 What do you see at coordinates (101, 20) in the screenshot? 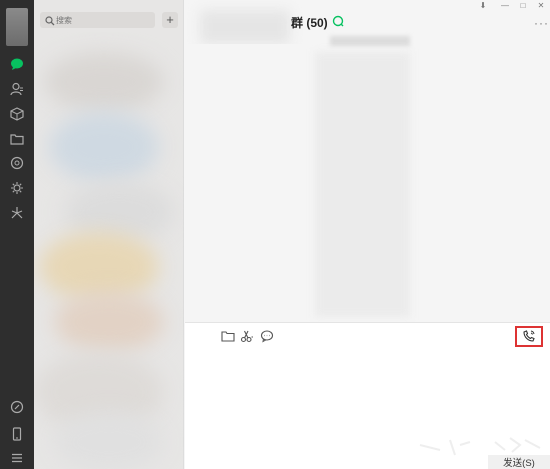
I see `search-input` at bounding box center [101, 20].